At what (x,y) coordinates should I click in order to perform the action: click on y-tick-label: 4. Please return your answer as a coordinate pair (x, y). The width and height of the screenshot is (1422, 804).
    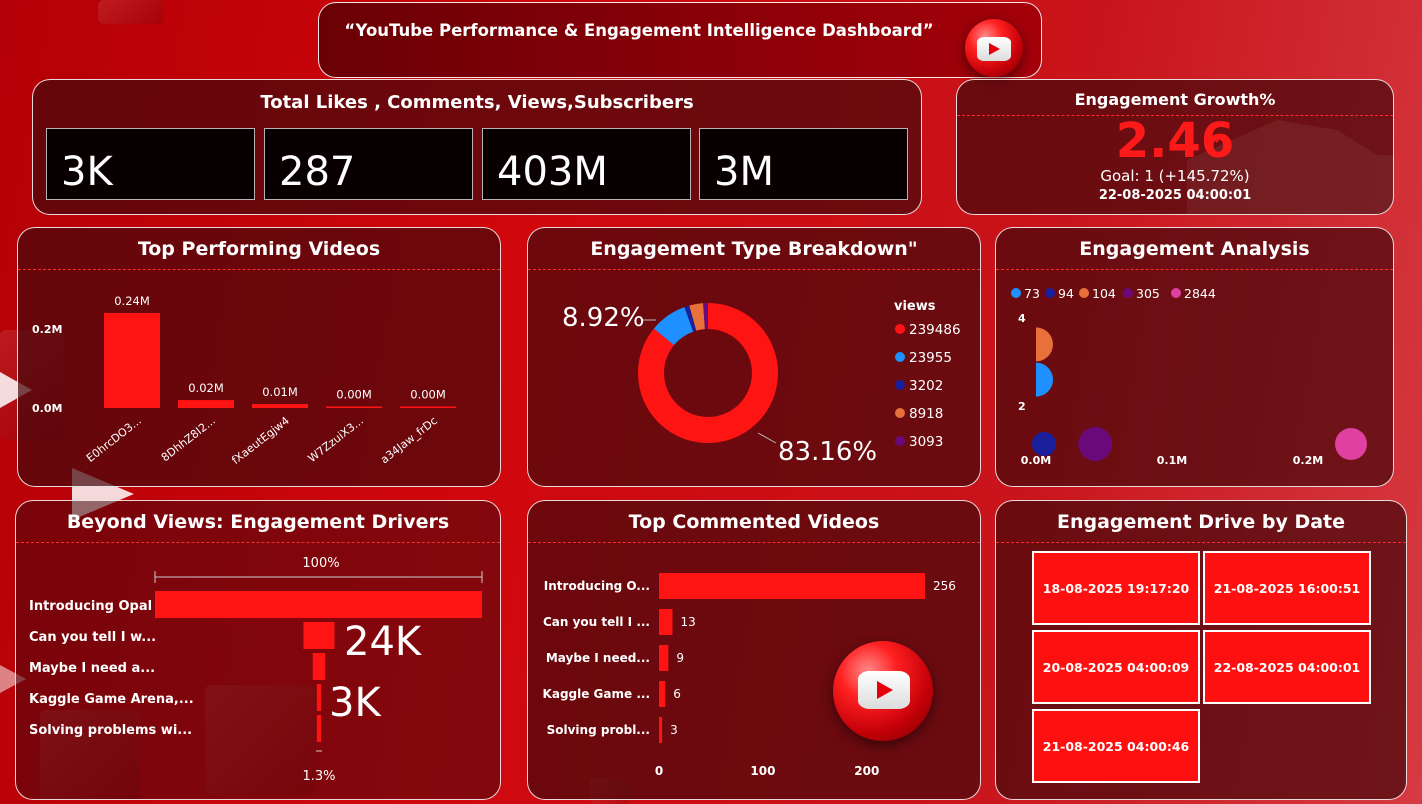
    Looking at the image, I should click on (1022, 318).